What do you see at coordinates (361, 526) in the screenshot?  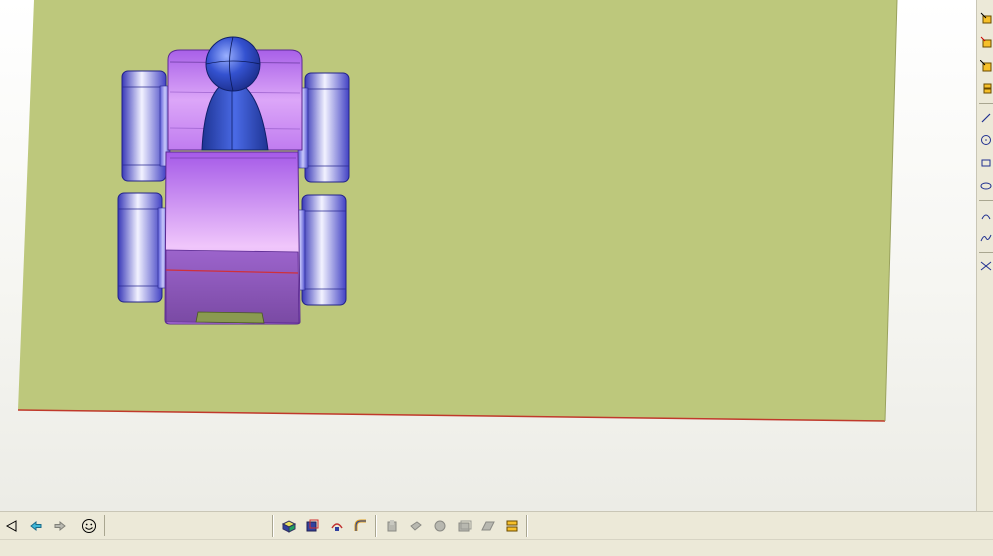 I see `sweep-tool-icon` at bounding box center [361, 526].